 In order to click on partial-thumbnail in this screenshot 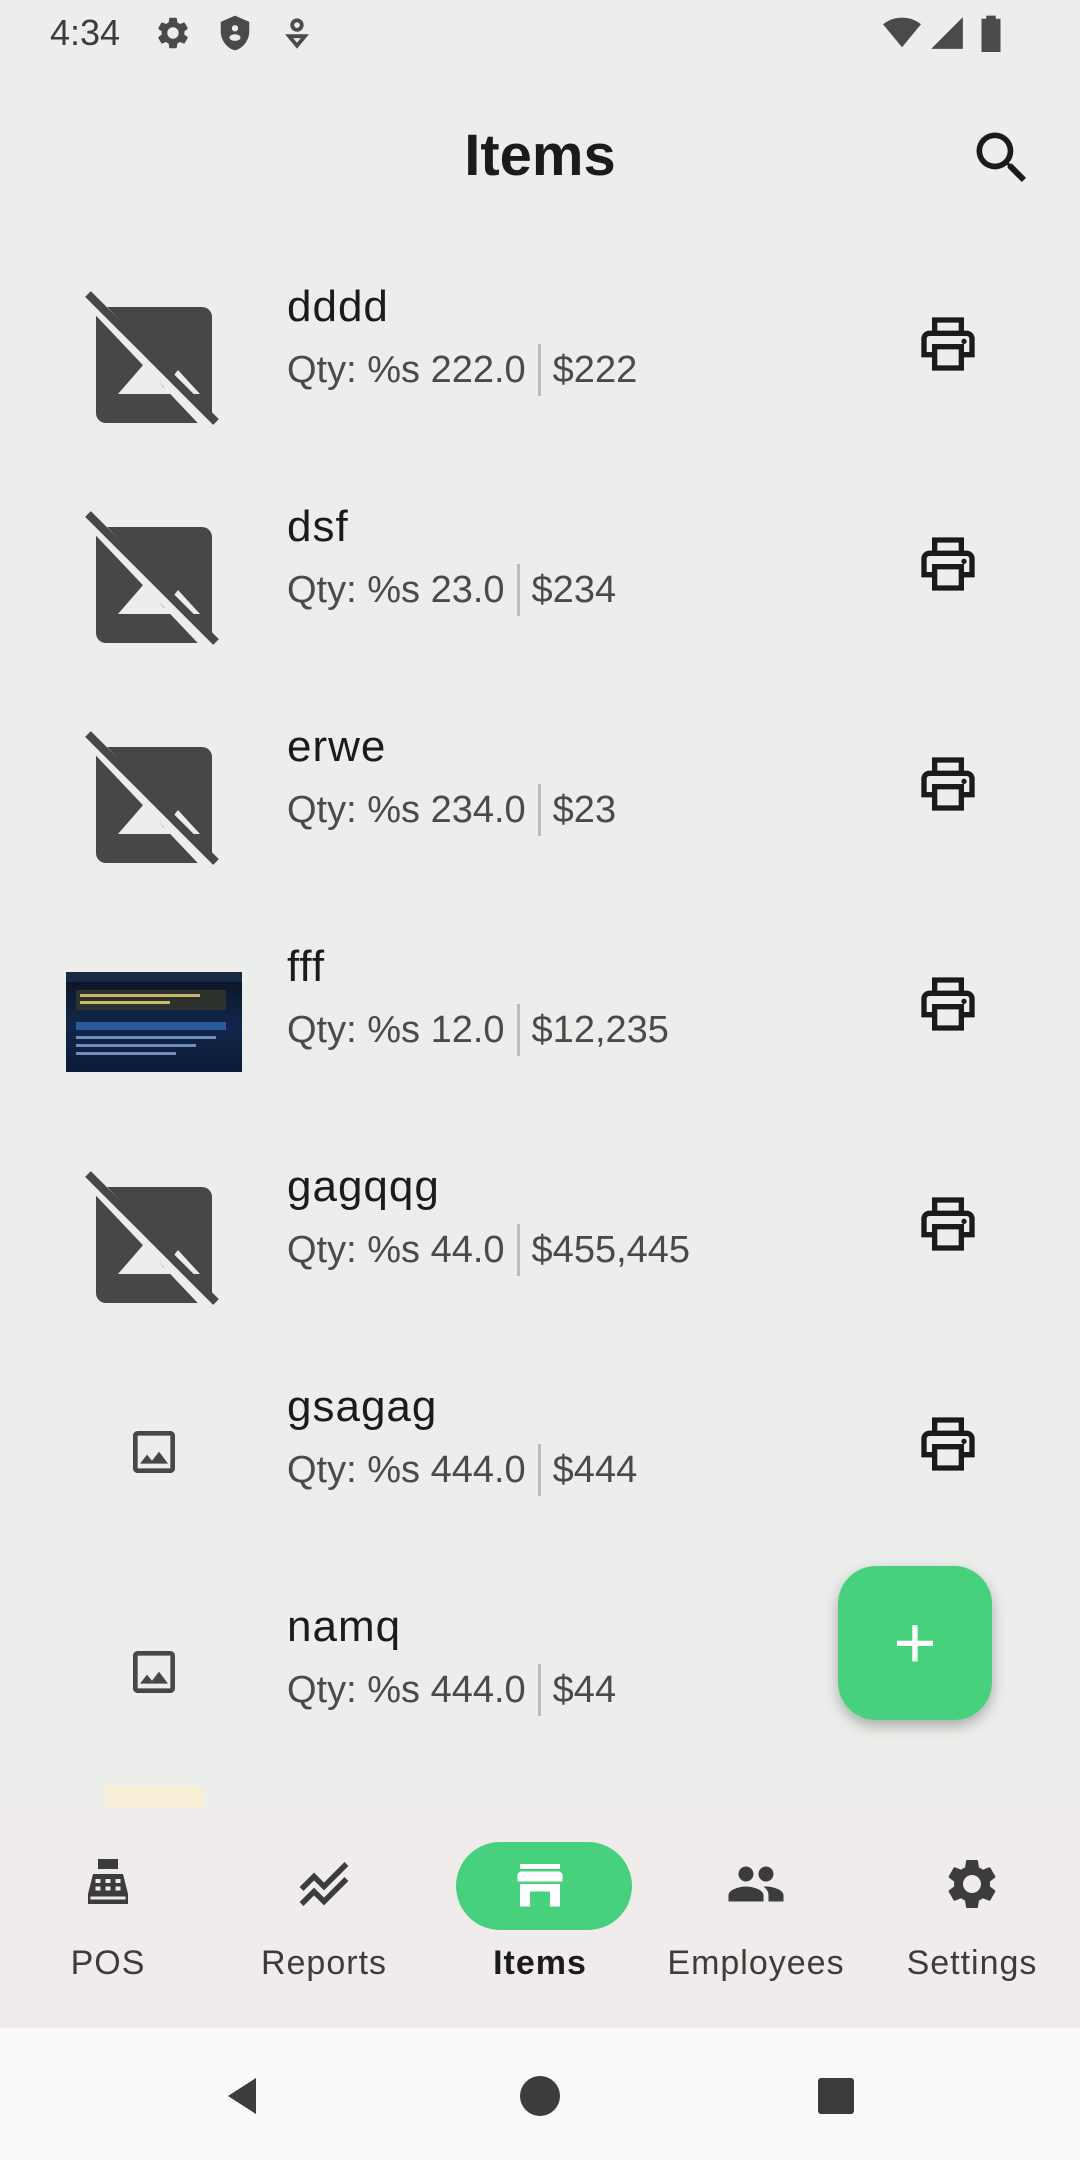, I will do `click(154, 1797)`.